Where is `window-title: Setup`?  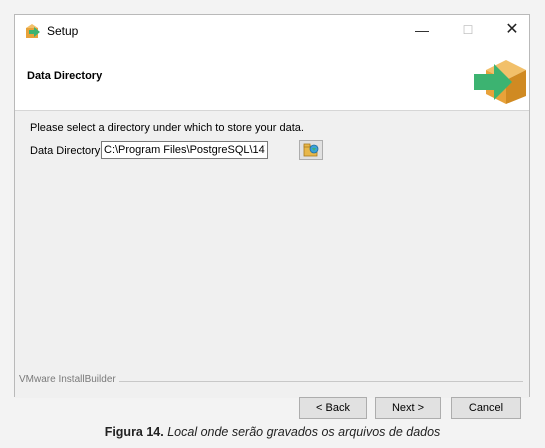
window-title: Setup is located at coordinates (63, 31).